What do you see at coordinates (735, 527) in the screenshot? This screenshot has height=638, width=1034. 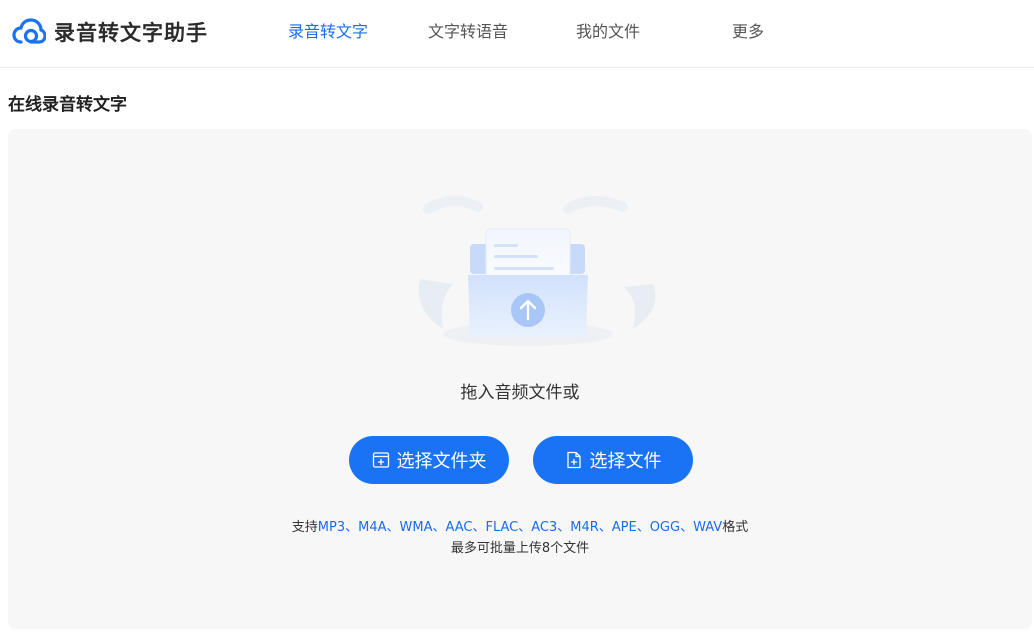 I see `formats-suffix: 格式` at bounding box center [735, 527].